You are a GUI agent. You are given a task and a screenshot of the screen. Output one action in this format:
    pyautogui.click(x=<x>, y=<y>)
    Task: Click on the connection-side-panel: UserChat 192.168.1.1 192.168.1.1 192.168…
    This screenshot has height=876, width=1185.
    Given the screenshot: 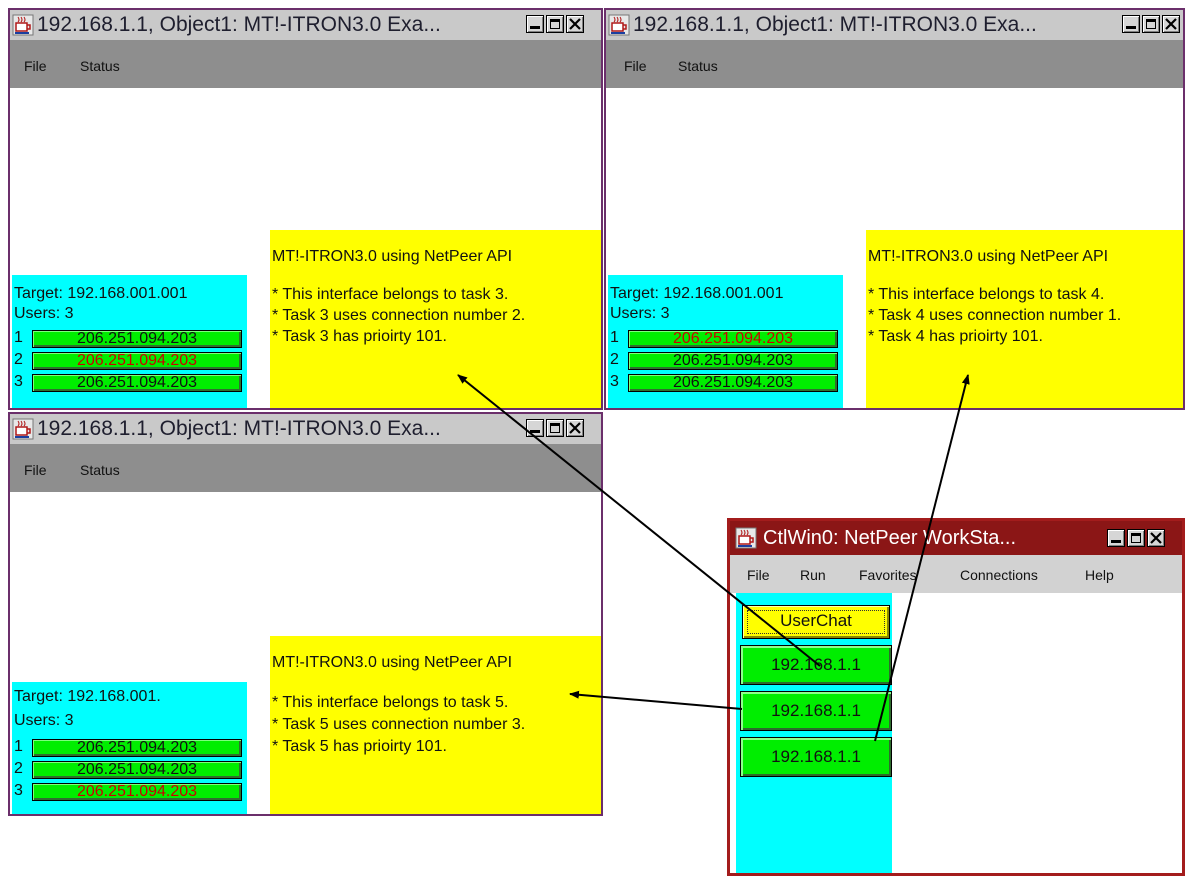 What is the action you would take?
    pyautogui.click(x=814, y=736)
    